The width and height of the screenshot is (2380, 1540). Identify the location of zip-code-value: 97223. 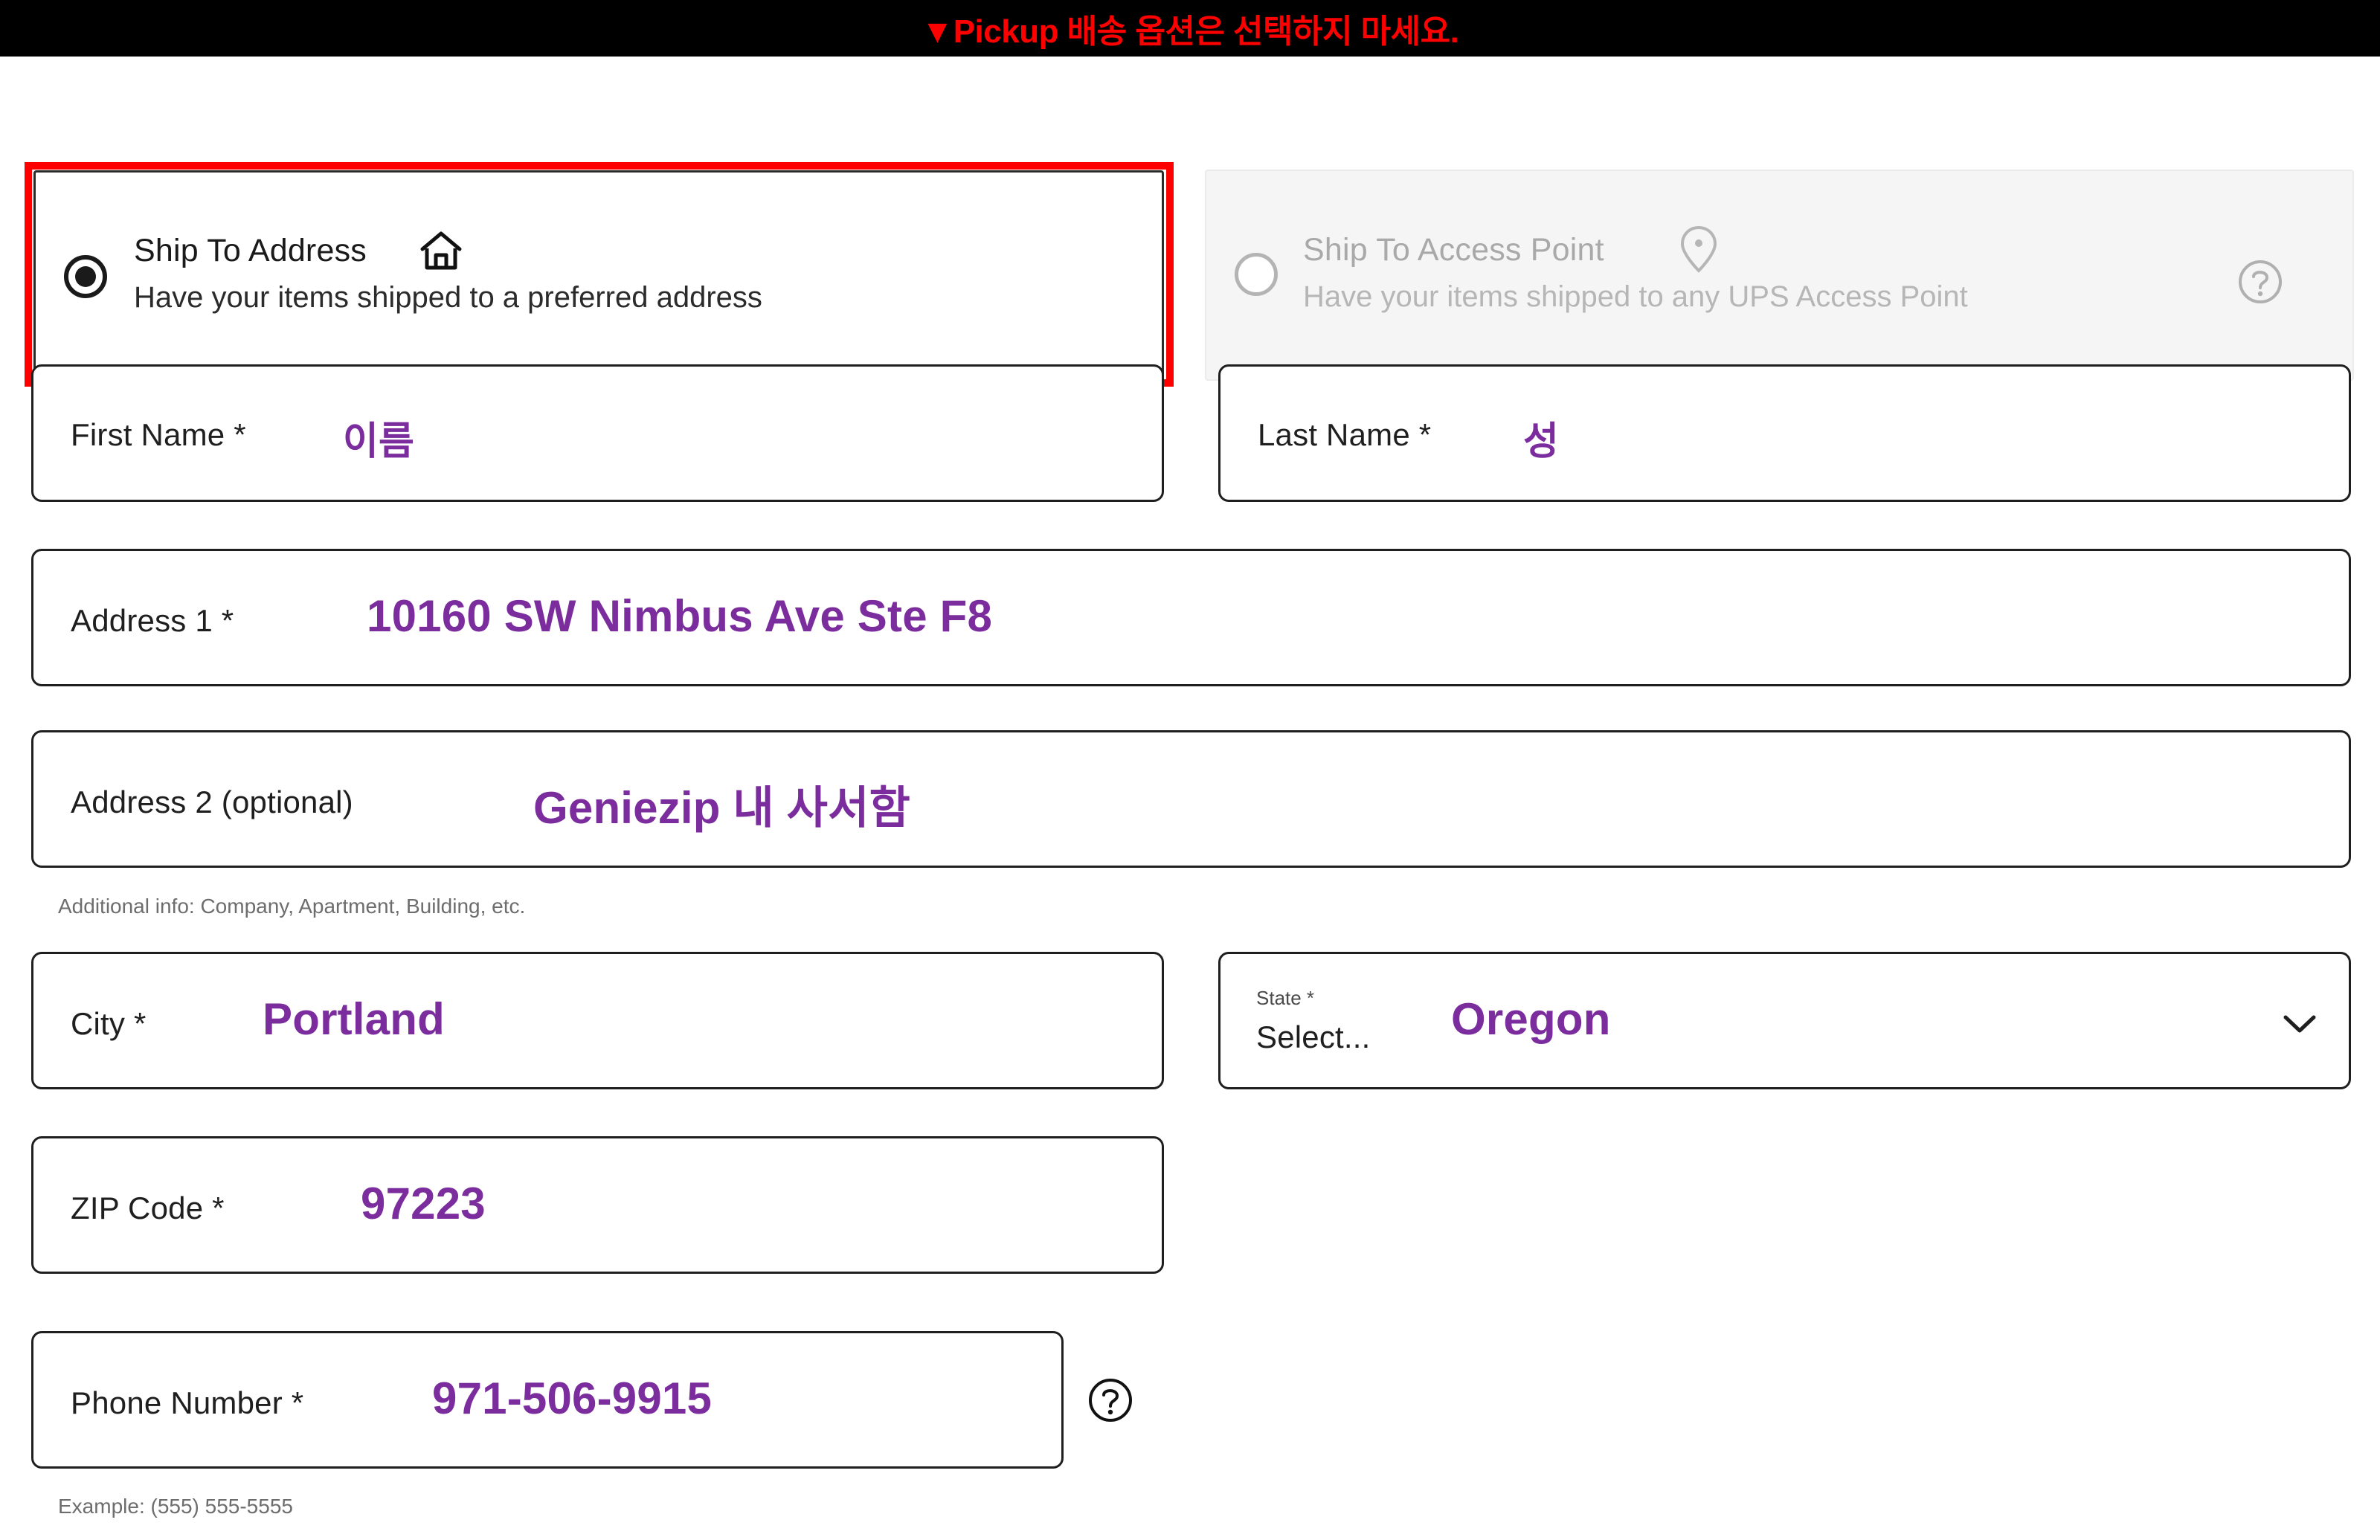
(424, 1203).